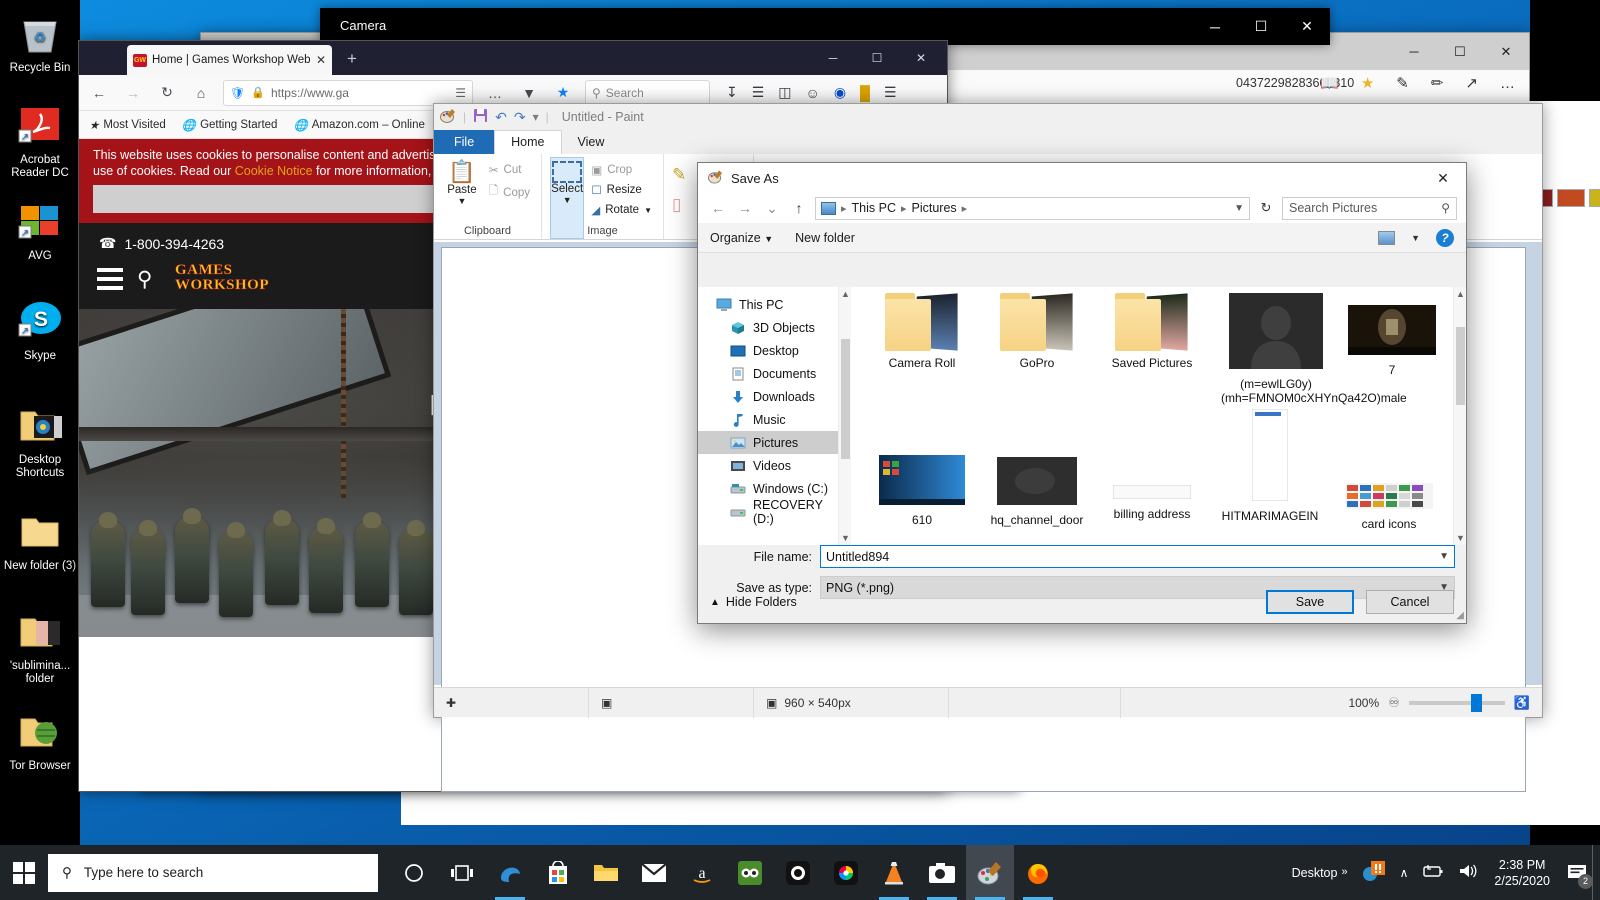 The height and width of the screenshot is (900, 1600). Describe the element at coordinates (133, 93) in the screenshot. I see `forward-button: →` at that location.